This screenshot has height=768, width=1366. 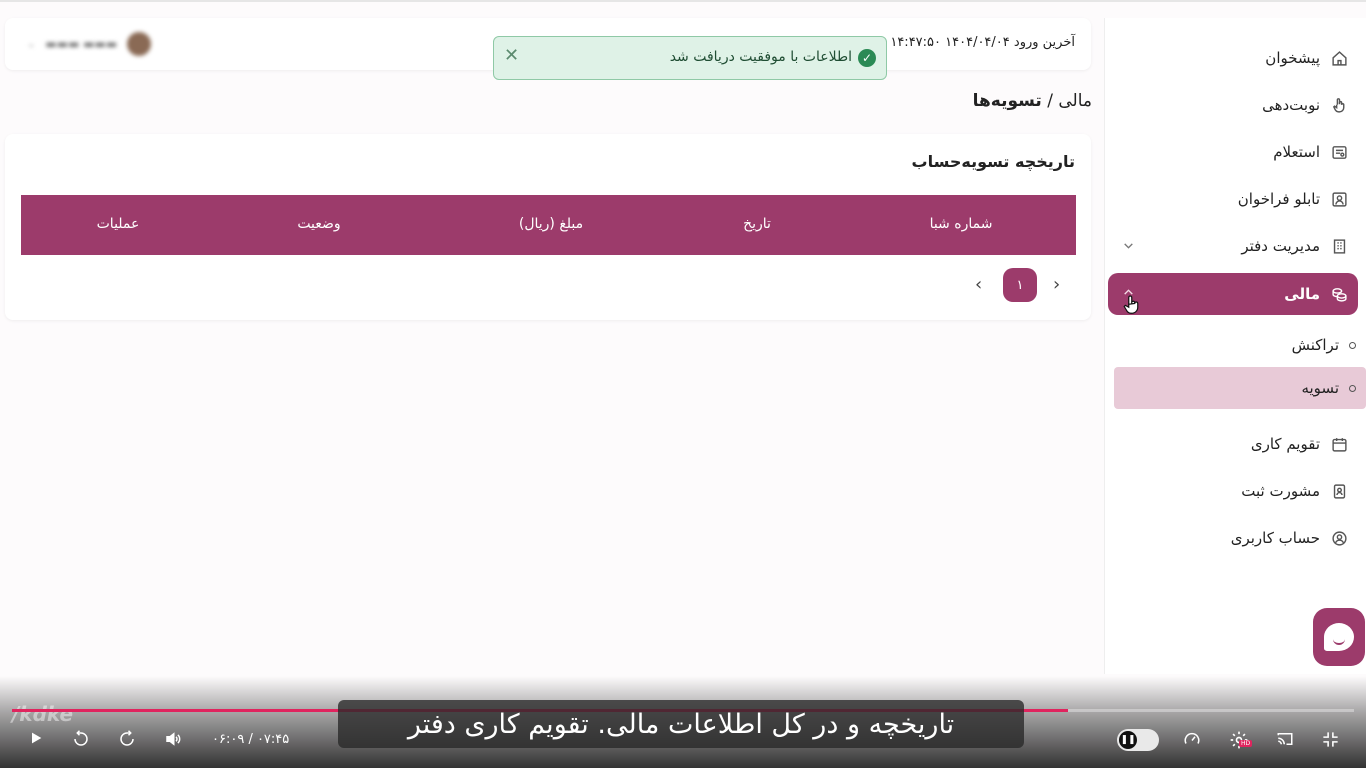 I want to click on sidebar-item-inquiry: استعلام, so click(x=1233, y=152).